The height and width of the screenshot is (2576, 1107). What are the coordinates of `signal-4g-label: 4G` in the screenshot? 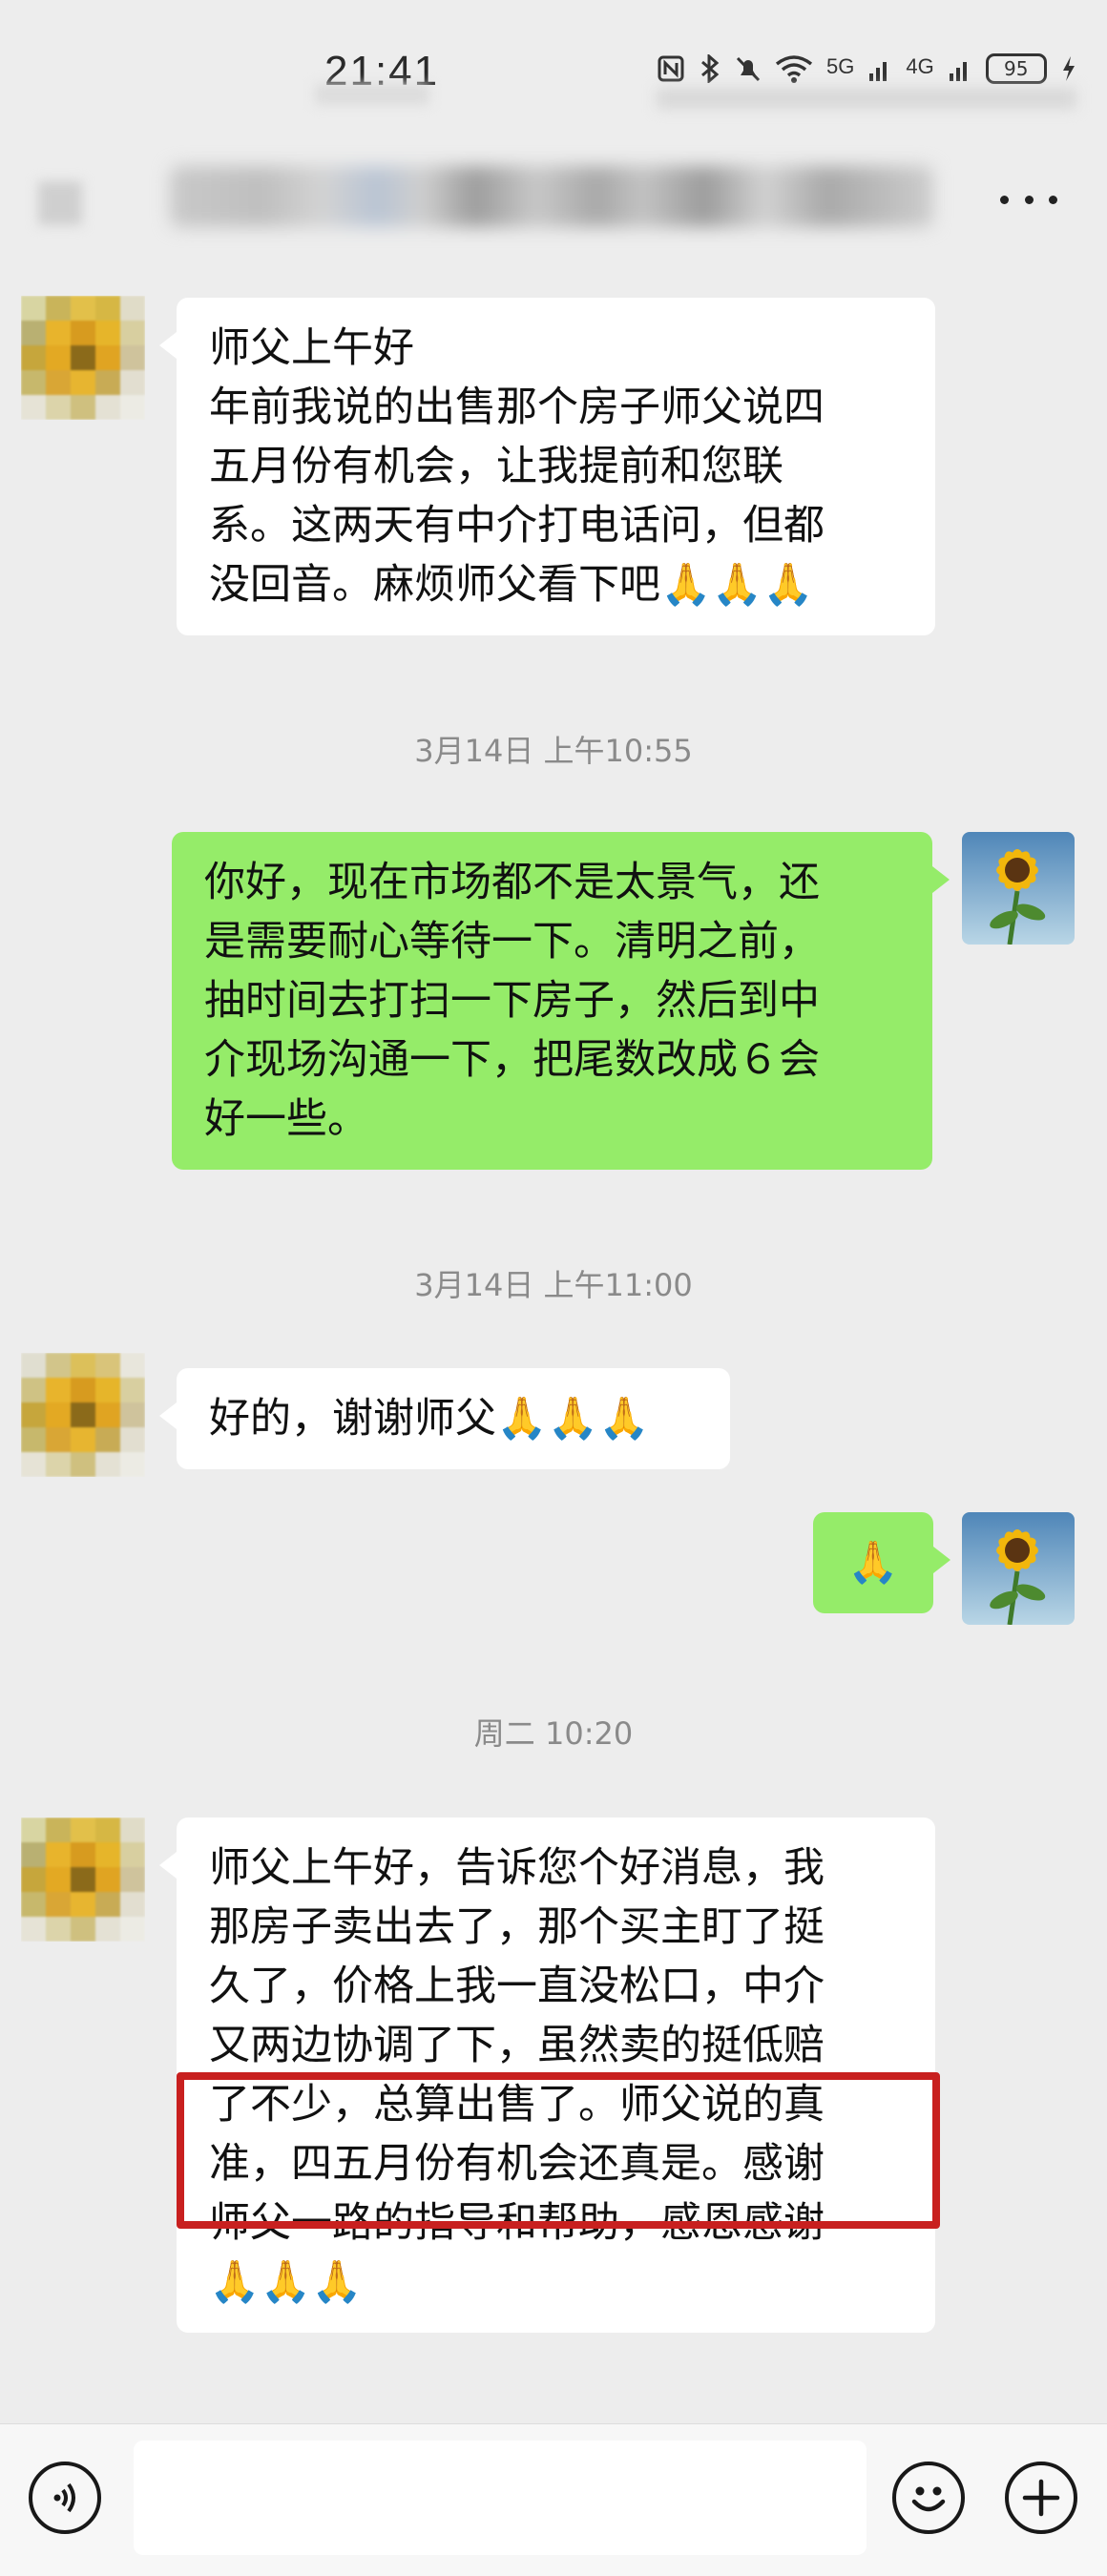 It's located at (920, 66).